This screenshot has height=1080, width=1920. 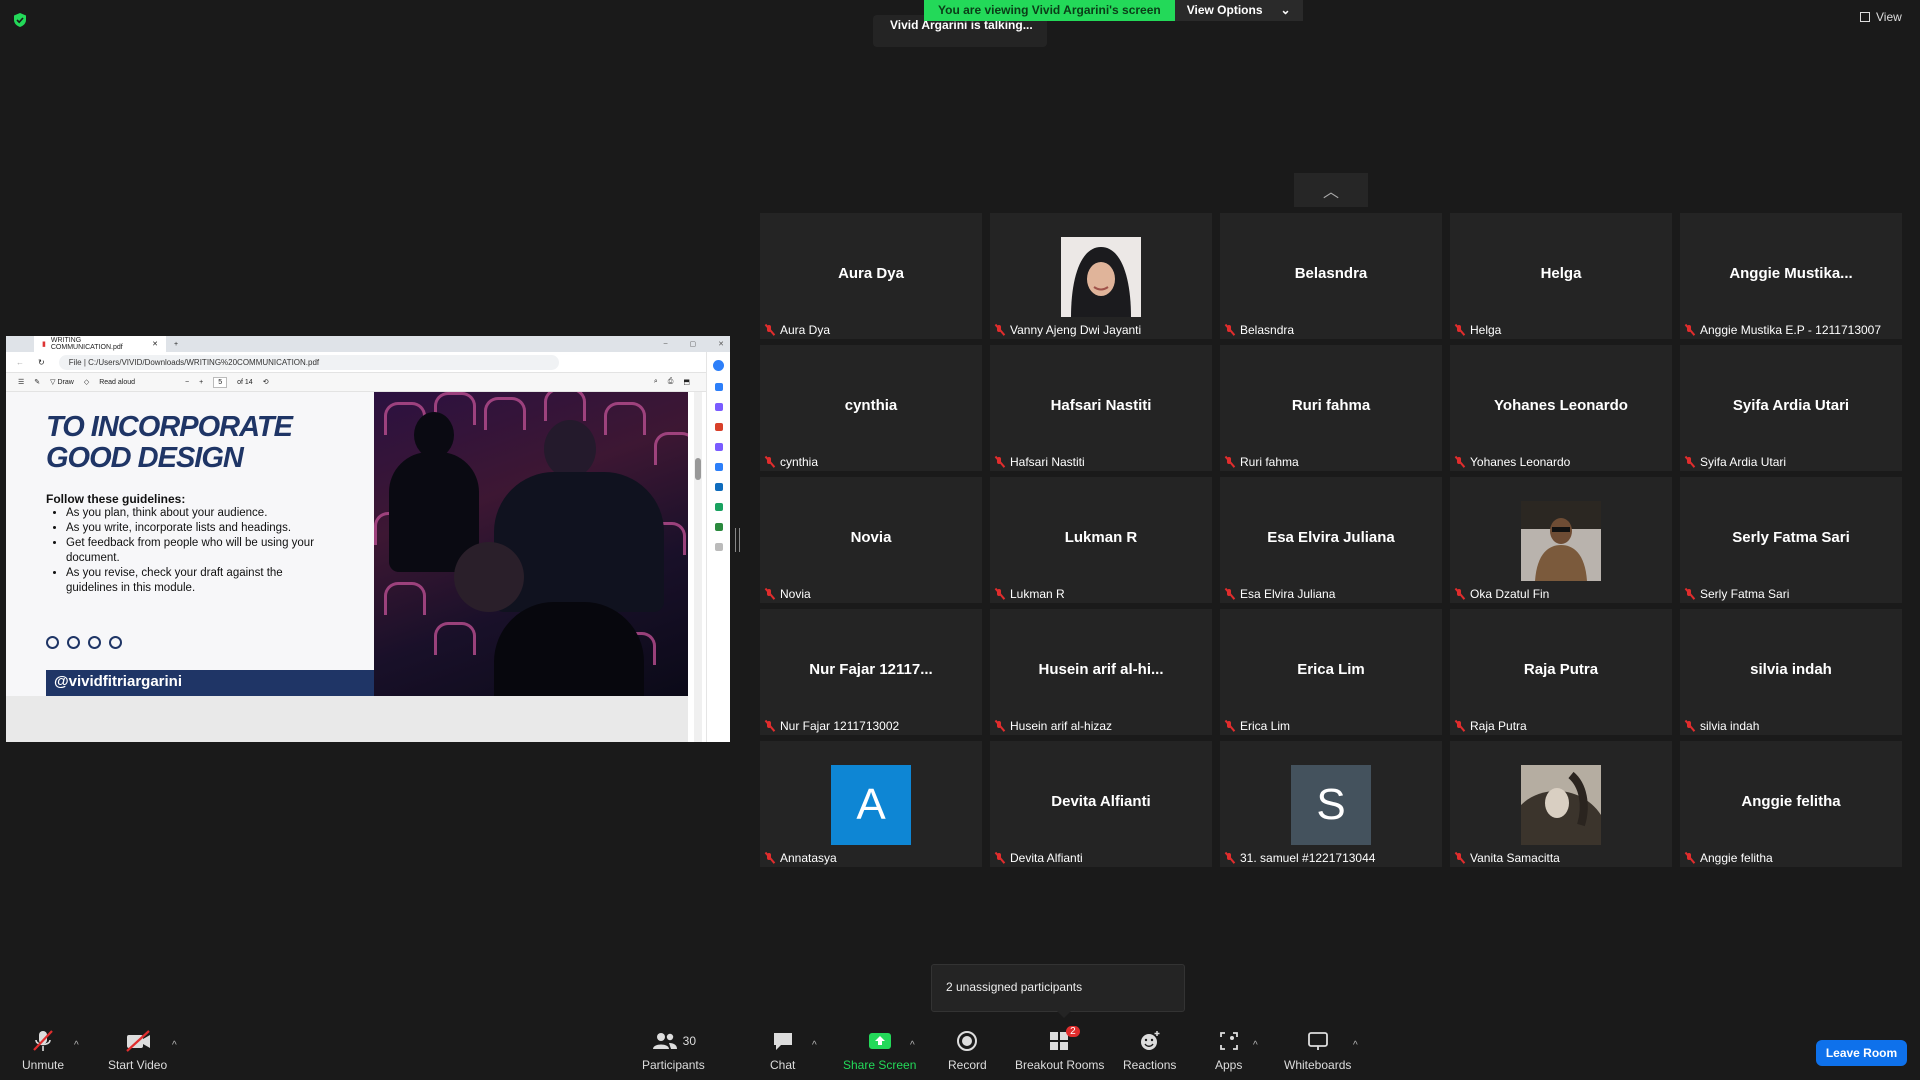 What do you see at coordinates (1058, 991) in the screenshot?
I see `unassigned-participants-tooltip: 2 unassigned participants` at bounding box center [1058, 991].